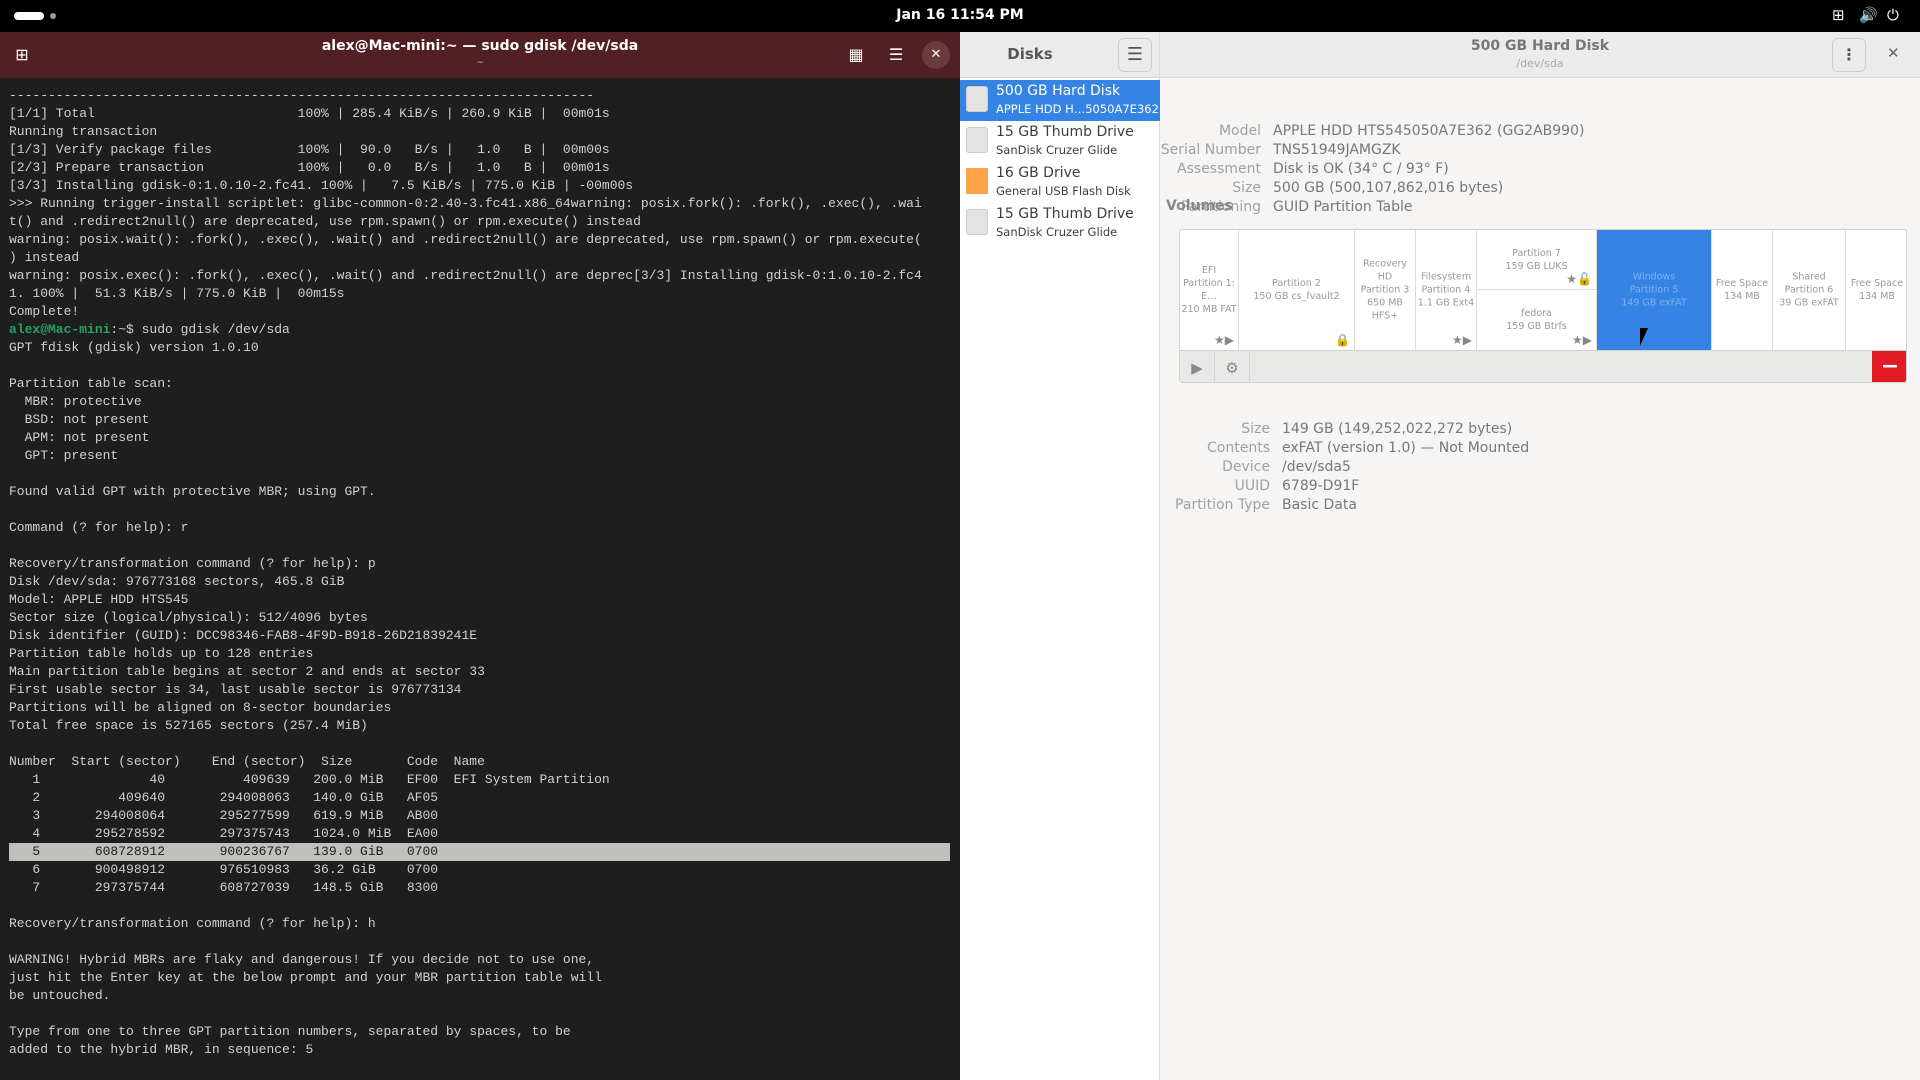 The height and width of the screenshot is (1080, 1920). I want to click on partition-text: 149 GB exFAT, so click(1654, 303).